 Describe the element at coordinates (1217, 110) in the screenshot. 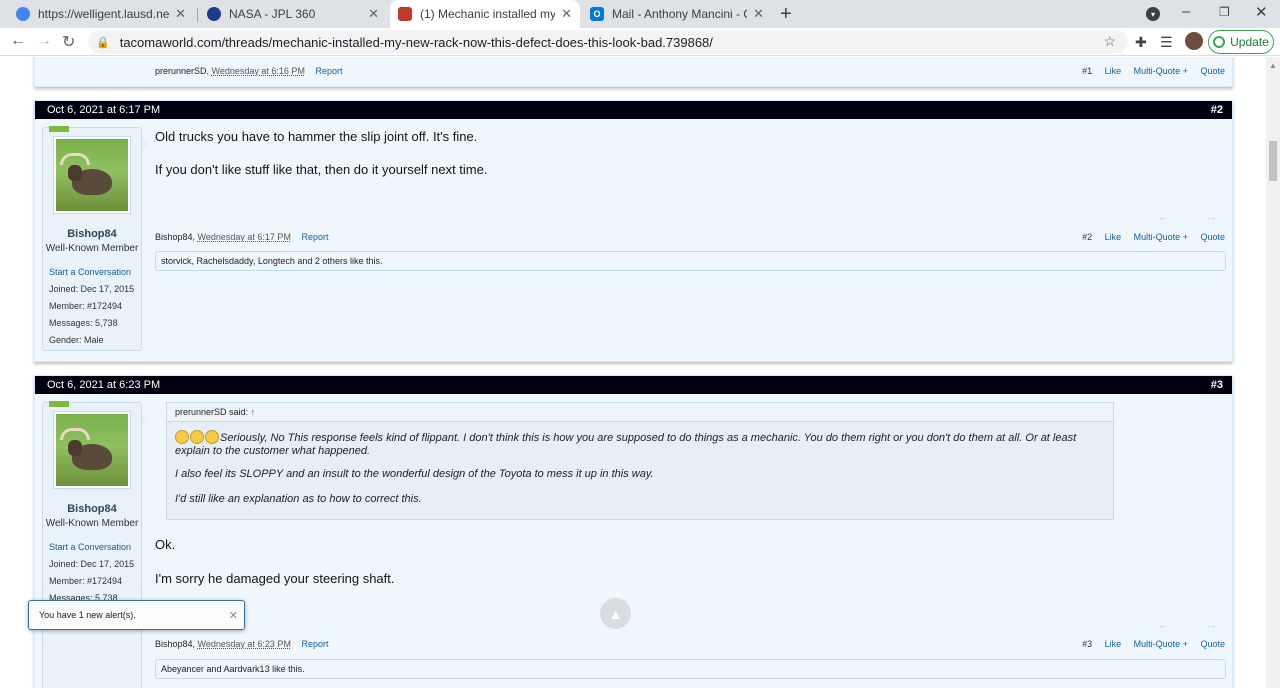

I see `post-permalink: #2` at that location.